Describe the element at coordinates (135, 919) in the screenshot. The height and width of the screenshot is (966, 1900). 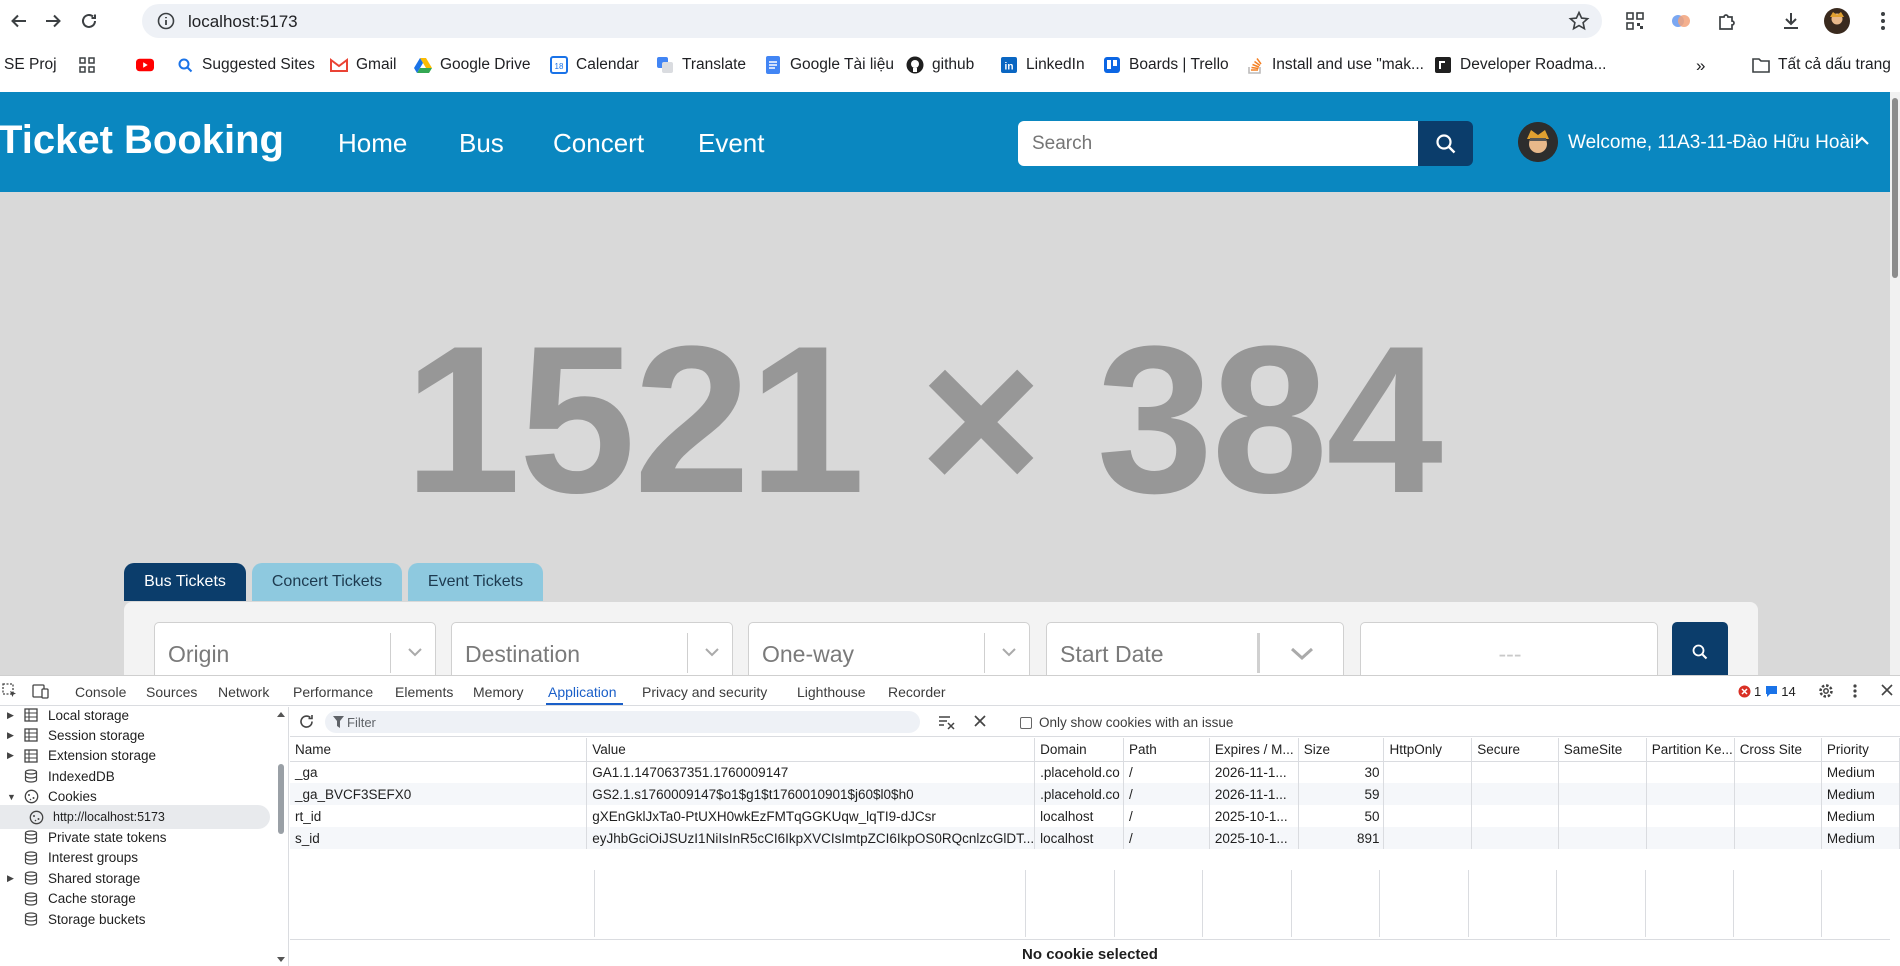
I see `sidebar-item-storage-buckets: Storage buckets` at that location.